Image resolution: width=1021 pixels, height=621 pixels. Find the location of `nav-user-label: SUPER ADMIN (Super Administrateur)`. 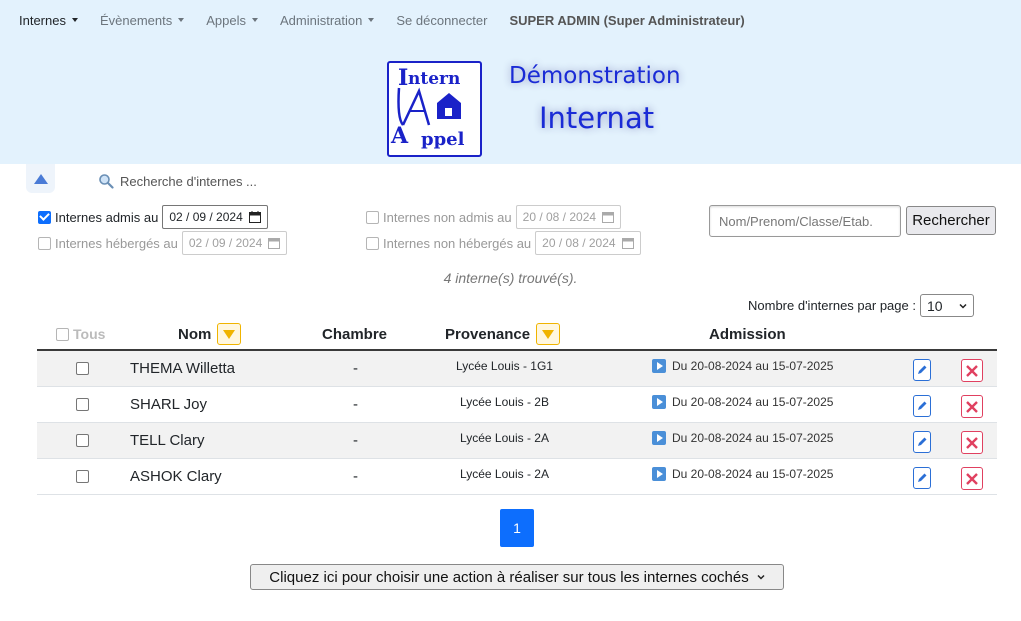

nav-user-label: SUPER ADMIN (Super Administrateur) is located at coordinates (627, 20).